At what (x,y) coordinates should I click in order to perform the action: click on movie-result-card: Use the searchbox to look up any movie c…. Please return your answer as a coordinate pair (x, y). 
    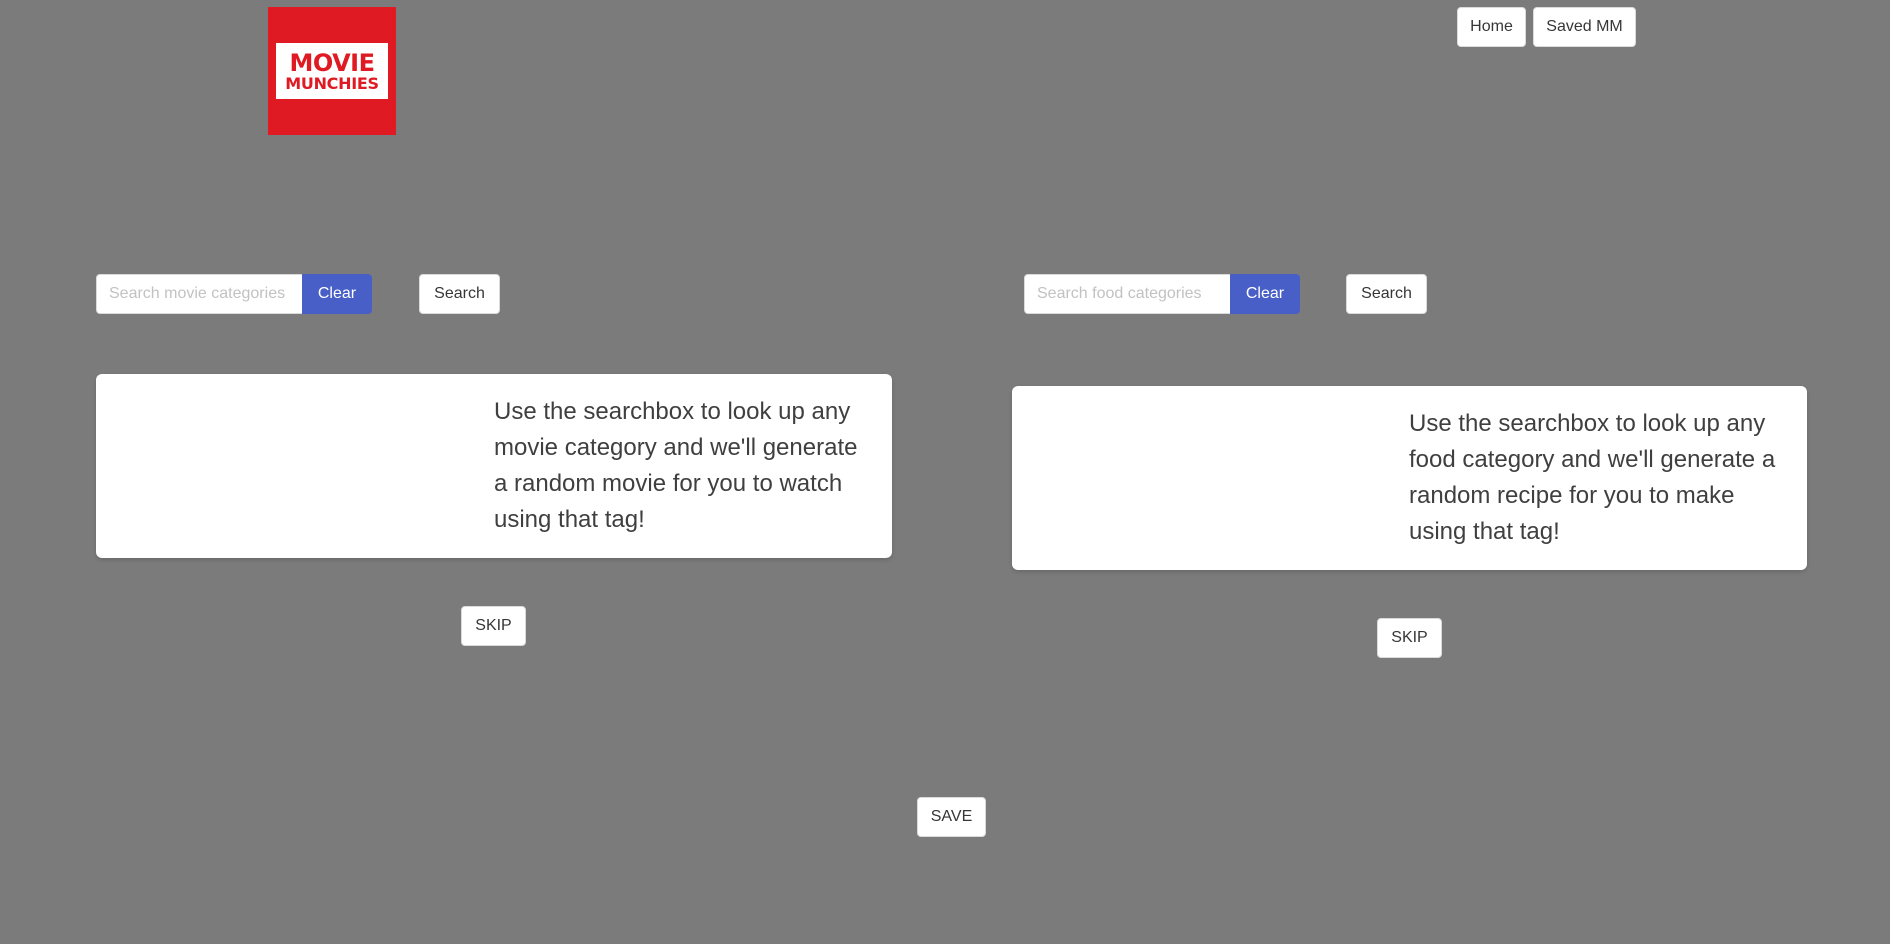
    Looking at the image, I should click on (494, 466).